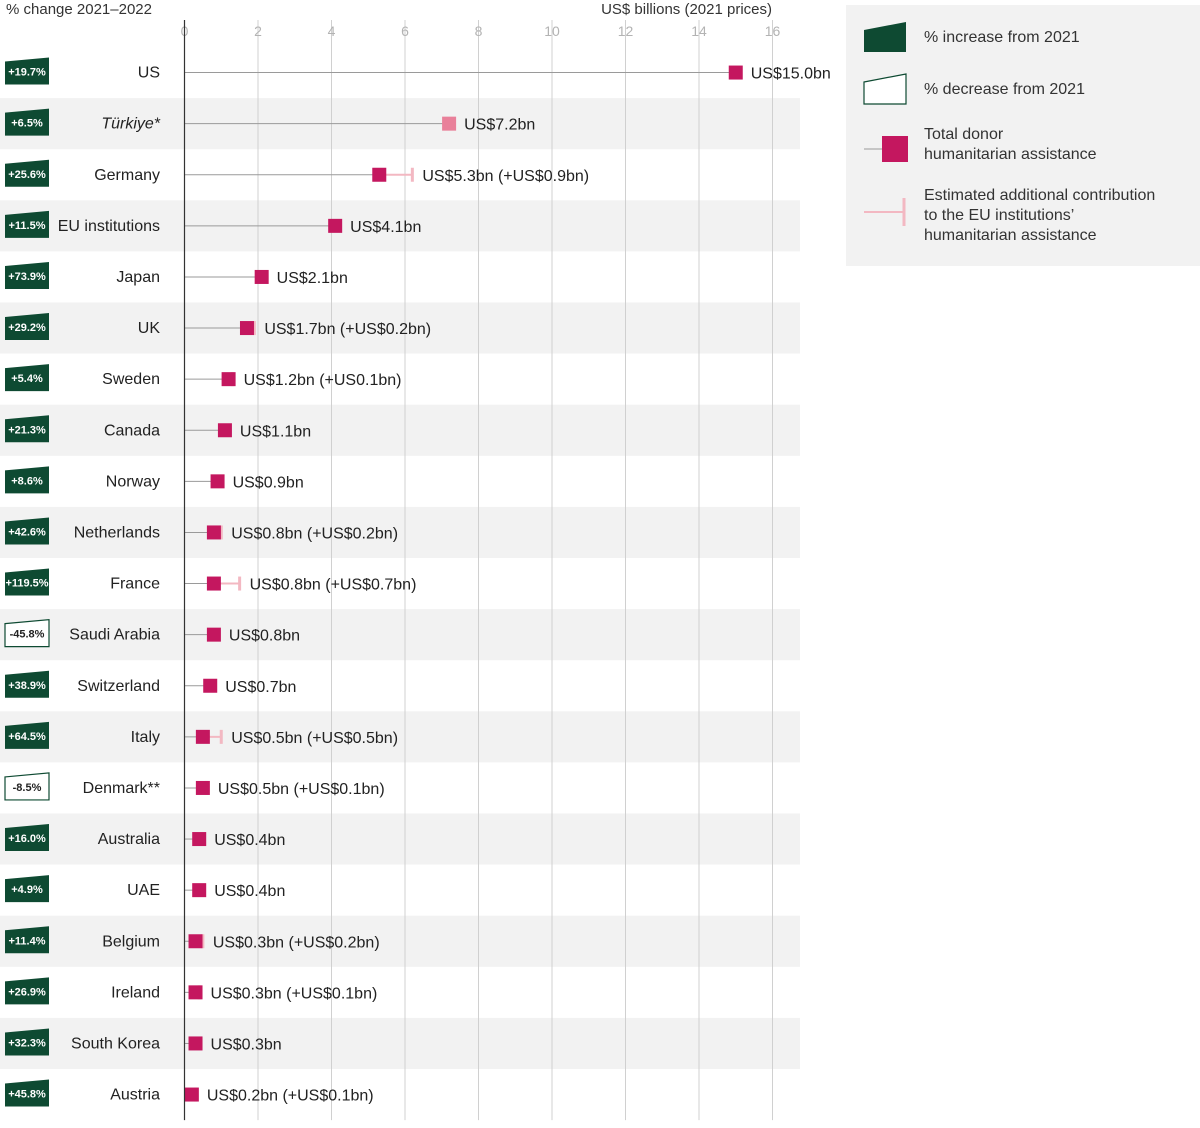 This screenshot has height=1128, width=1200. I want to click on value-label: US$0.3bn (+US$0.1bn), so click(294, 993).